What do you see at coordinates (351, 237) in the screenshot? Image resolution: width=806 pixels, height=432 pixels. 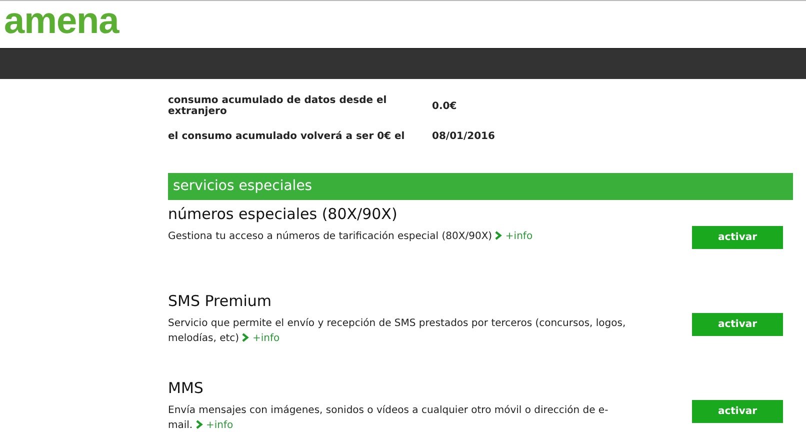 I see `service-description: Gestiona tu acceso a números de tarificación especial (80X/90X) +info` at bounding box center [351, 237].